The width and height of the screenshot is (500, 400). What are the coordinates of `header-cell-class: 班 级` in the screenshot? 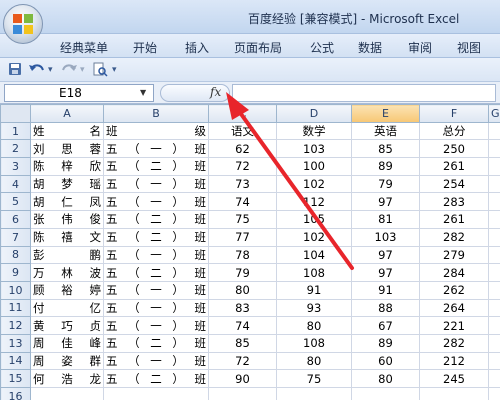 It's located at (156, 131).